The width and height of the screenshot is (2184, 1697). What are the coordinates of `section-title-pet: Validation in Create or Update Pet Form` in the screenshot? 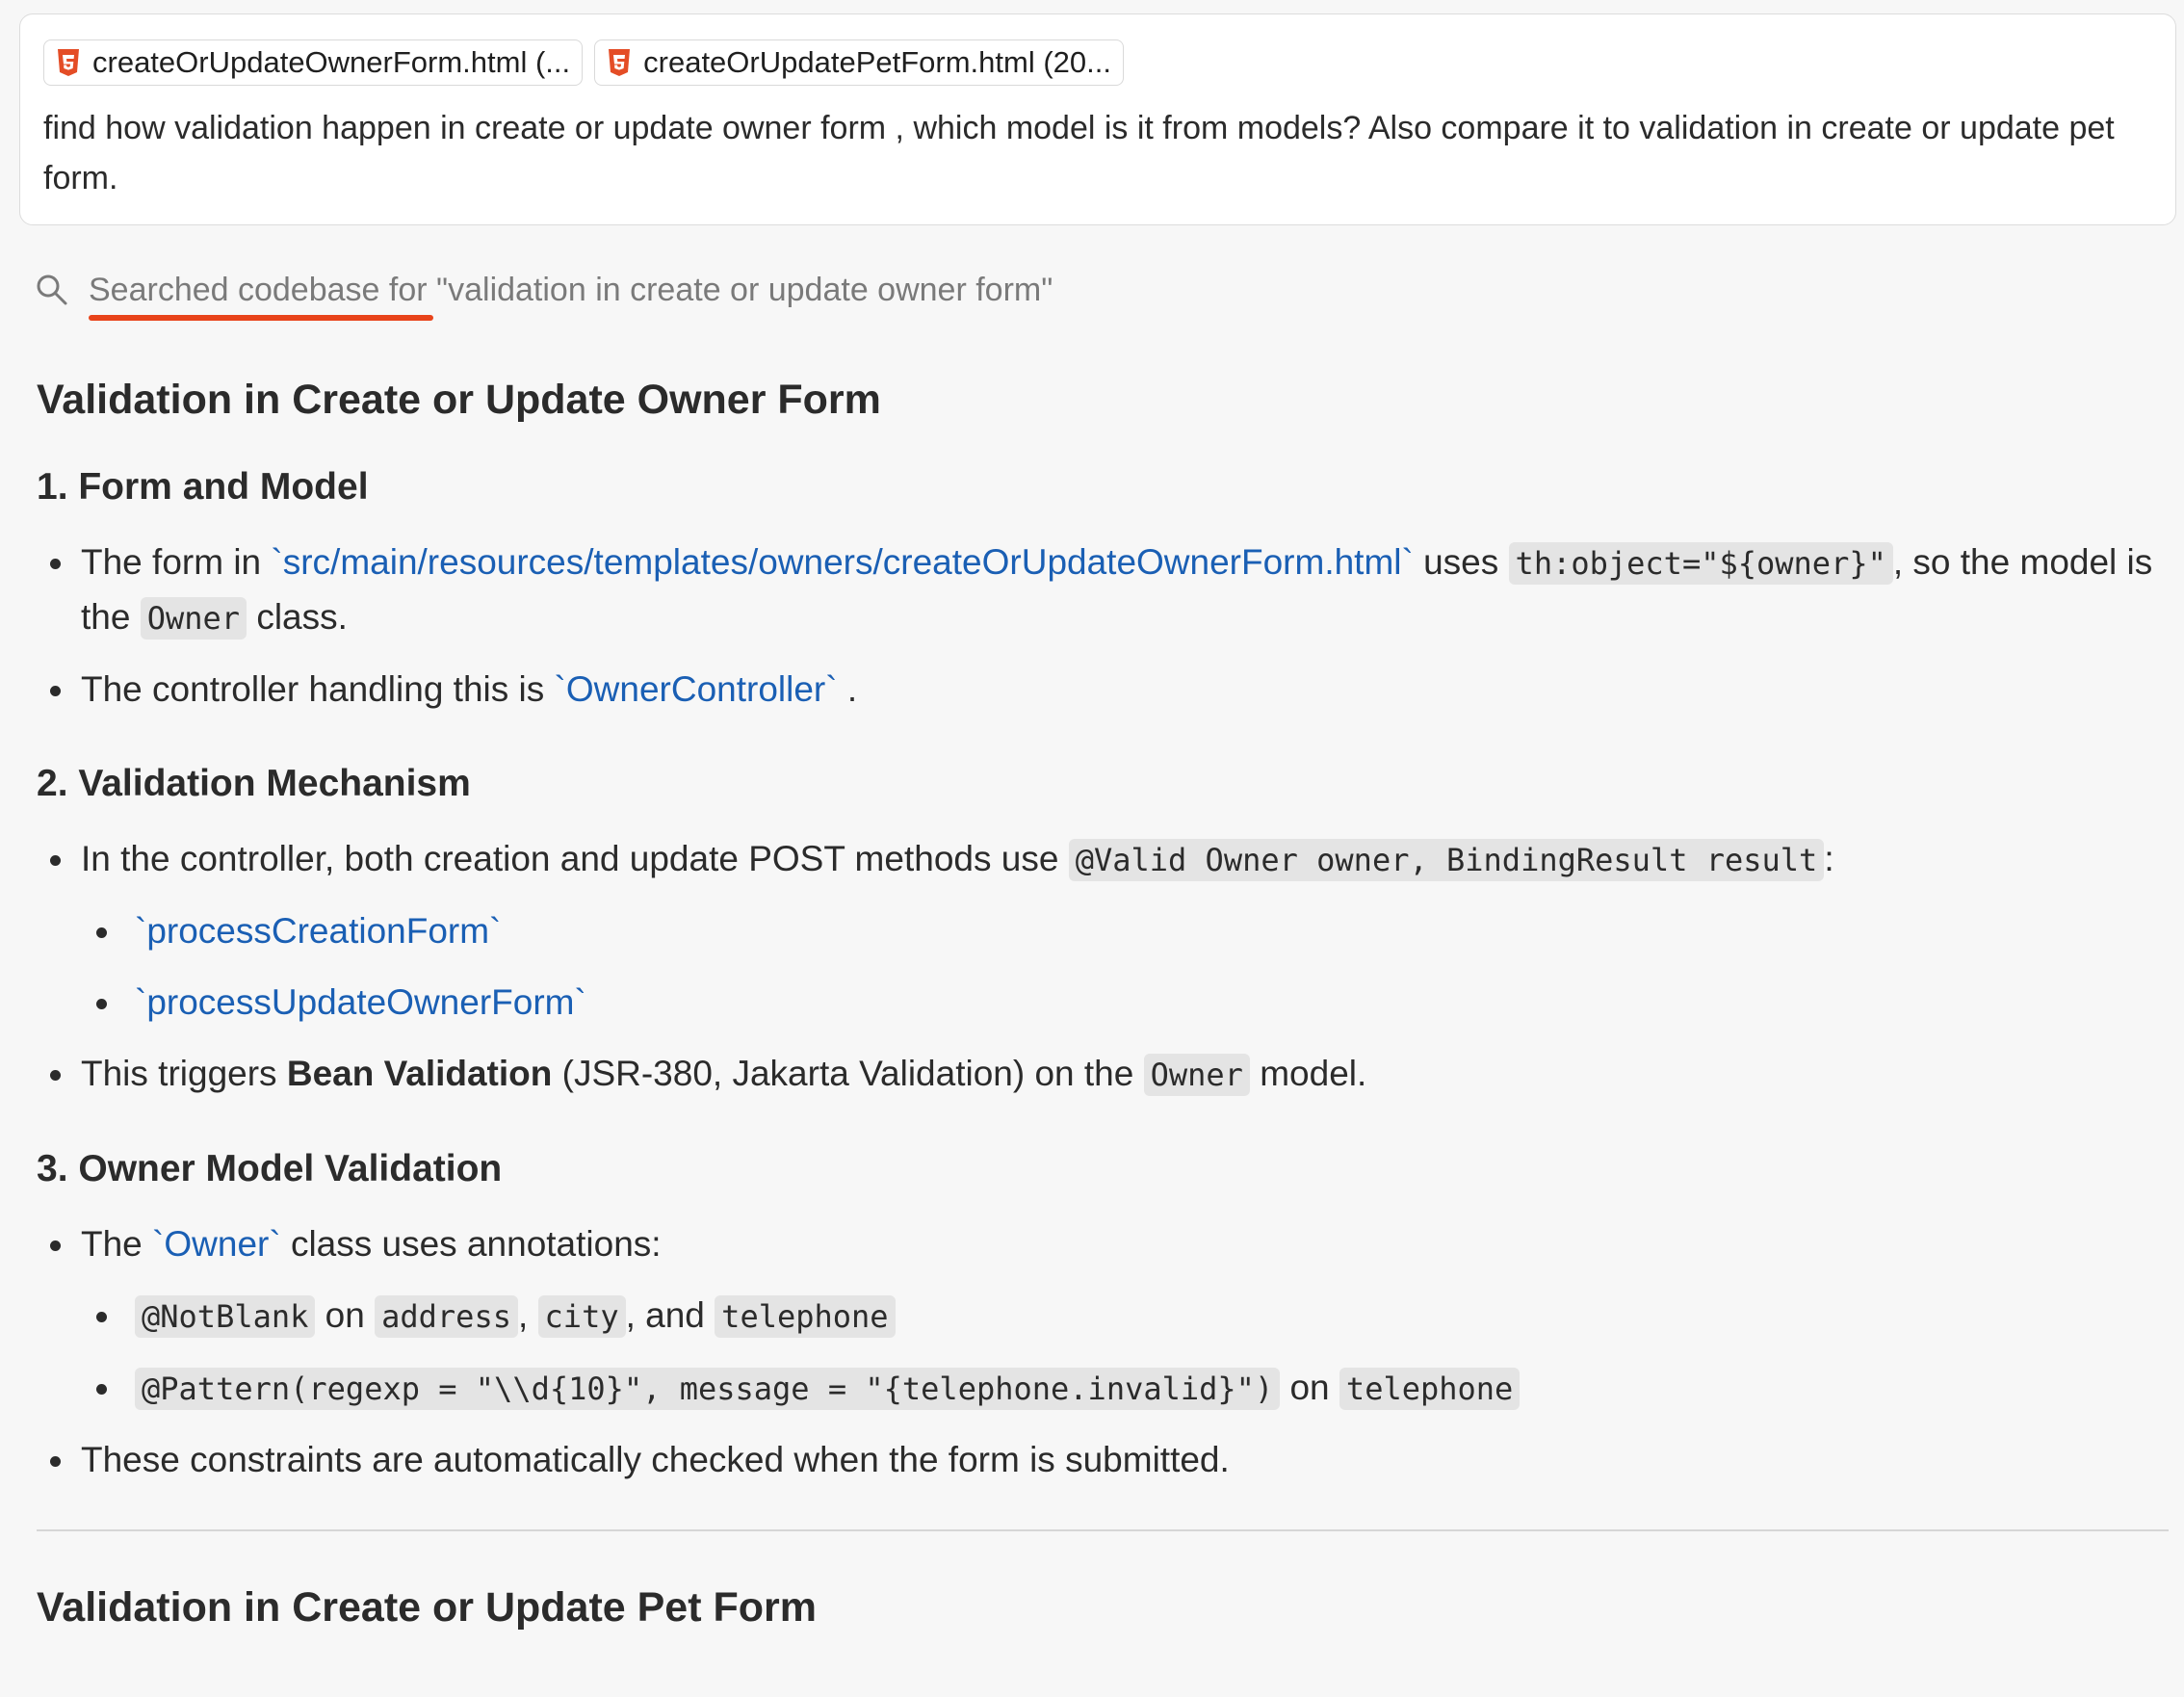 It's located at (427, 1607).